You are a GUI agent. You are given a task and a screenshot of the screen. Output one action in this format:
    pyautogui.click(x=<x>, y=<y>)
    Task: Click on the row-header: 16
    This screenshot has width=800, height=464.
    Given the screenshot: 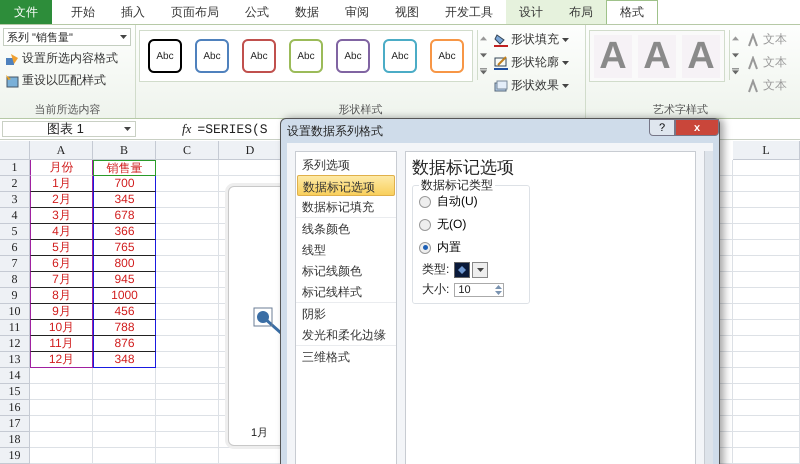 What is the action you would take?
    pyautogui.click(x=15, y=408)
    